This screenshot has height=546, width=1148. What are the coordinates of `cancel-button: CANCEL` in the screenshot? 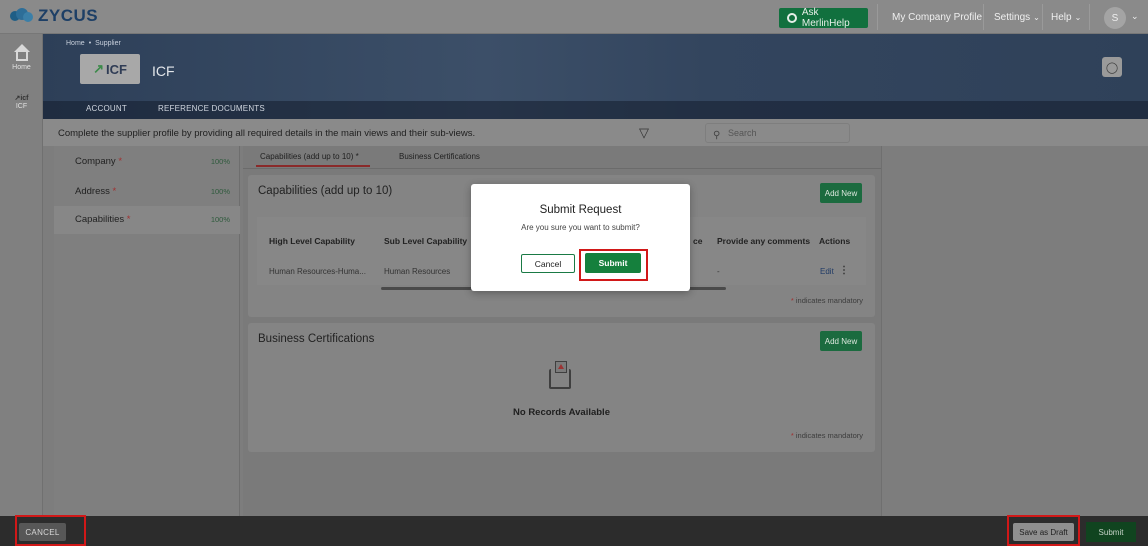 It's located at (42, 532).